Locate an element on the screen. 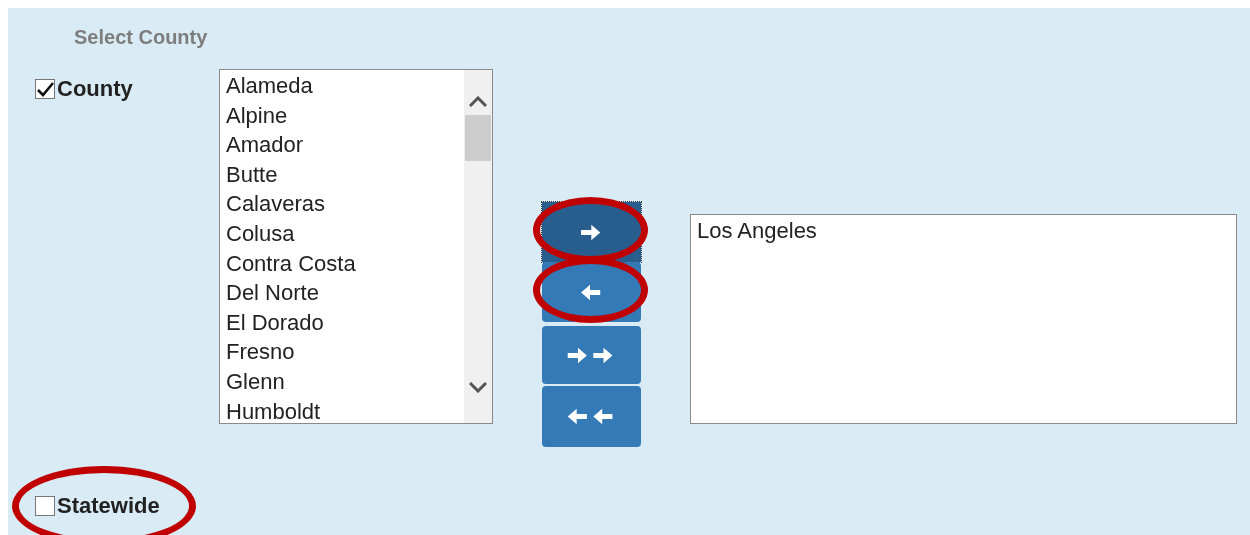  list-item: El Dorado is located at coordinates (345, 322).